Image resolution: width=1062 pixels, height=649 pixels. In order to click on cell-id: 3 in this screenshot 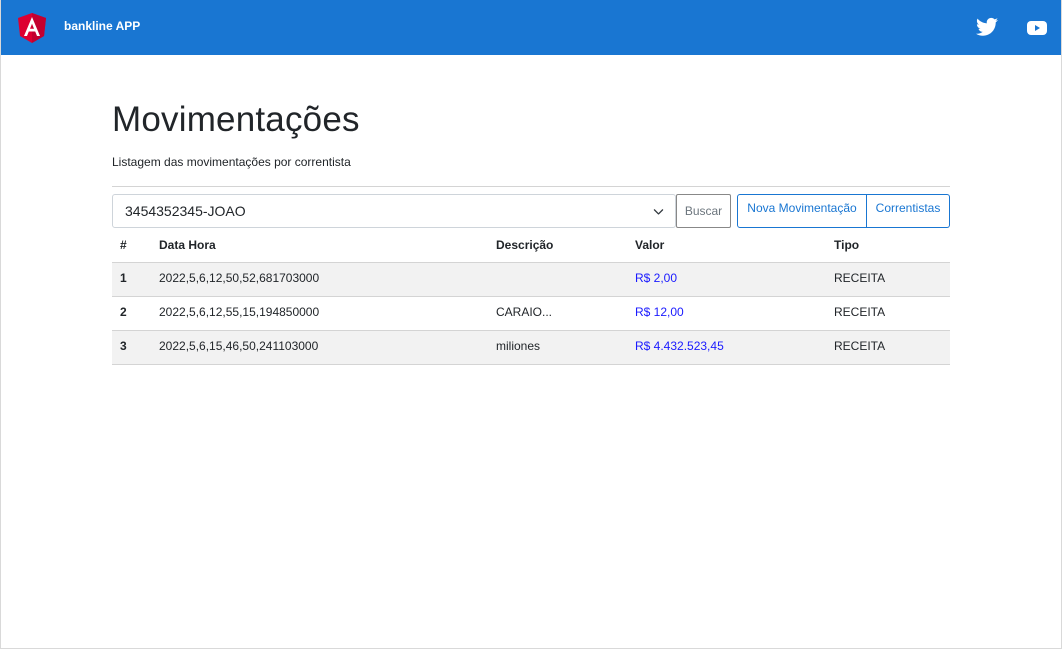, I will do `click(131, 347)`.